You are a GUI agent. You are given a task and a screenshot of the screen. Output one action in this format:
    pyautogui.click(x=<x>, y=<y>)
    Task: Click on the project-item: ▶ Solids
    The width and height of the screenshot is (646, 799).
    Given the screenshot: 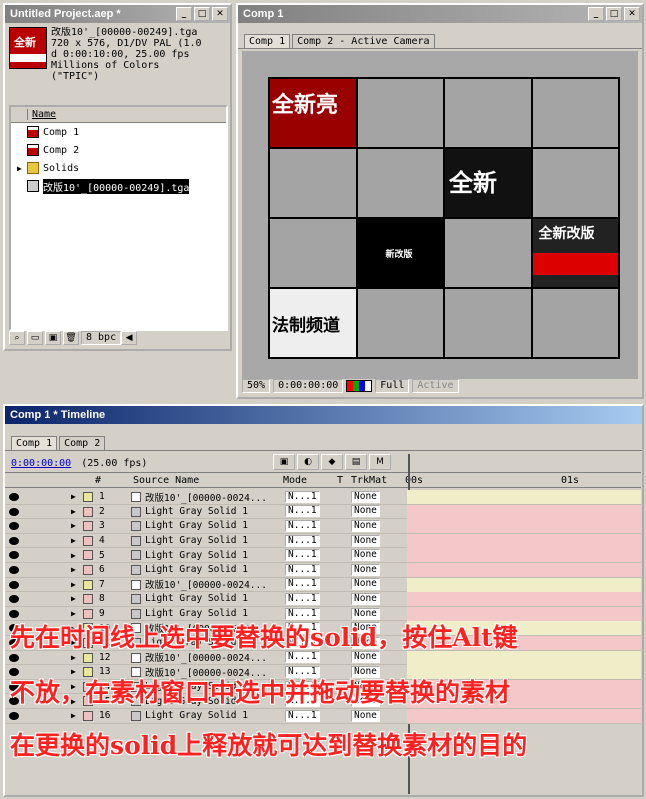 What is the action you would take?
    pyautogui.click(x=118, y=168)
    